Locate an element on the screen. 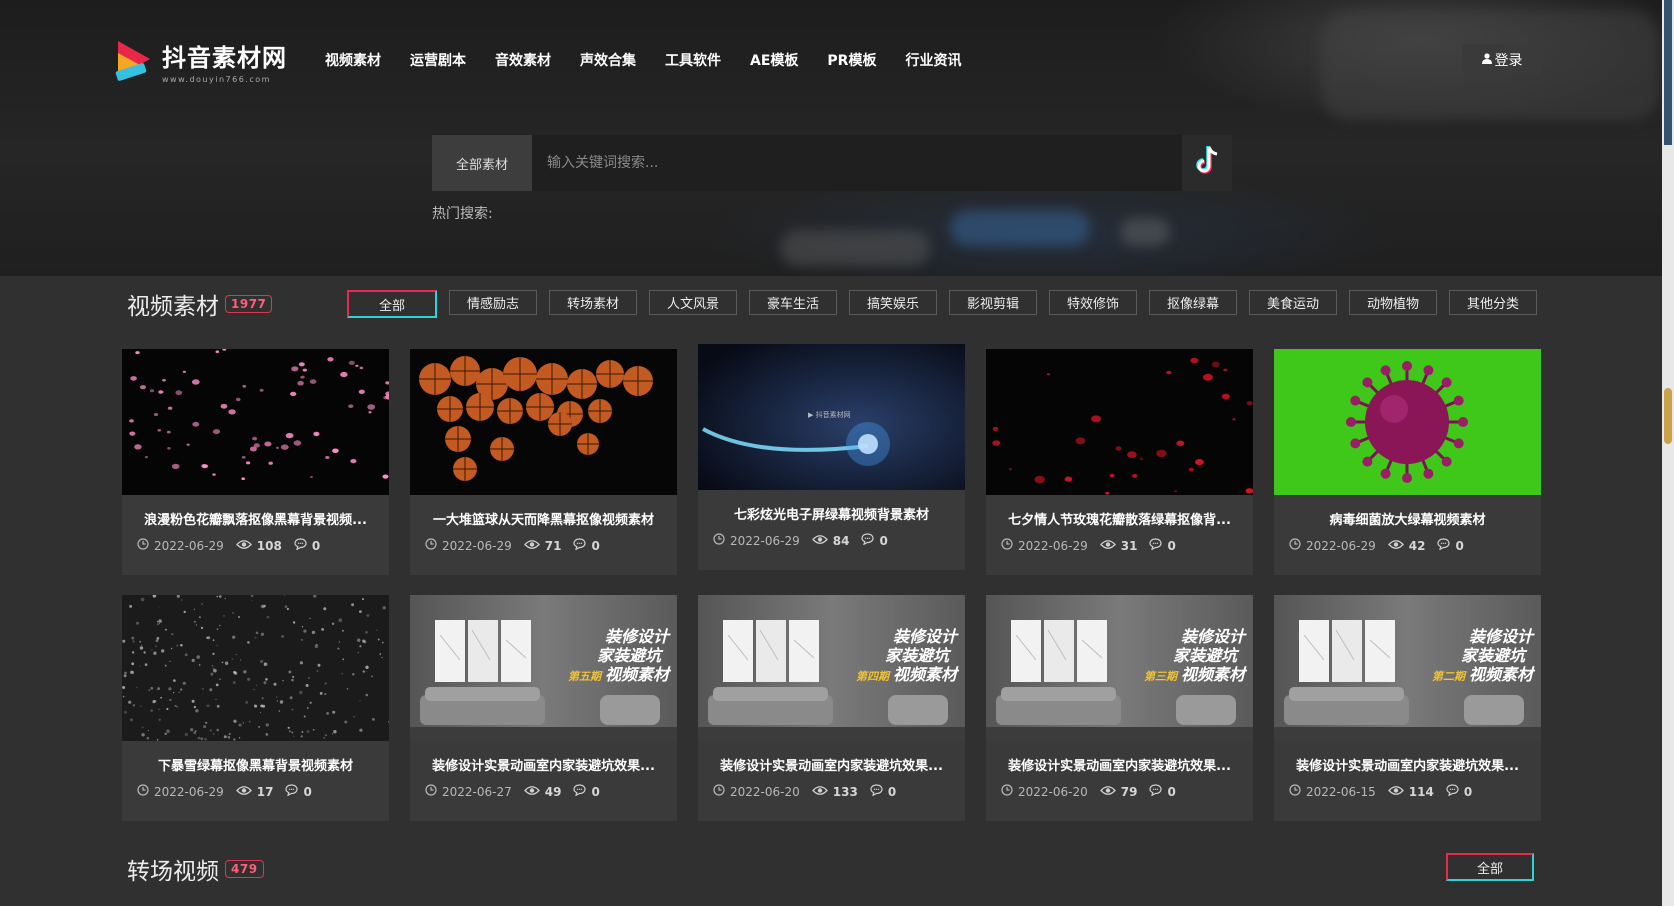 The width and height of the screenshot is (1674, 906). nav-item-audio: 音效素材 is located at coordinates (523, 60).